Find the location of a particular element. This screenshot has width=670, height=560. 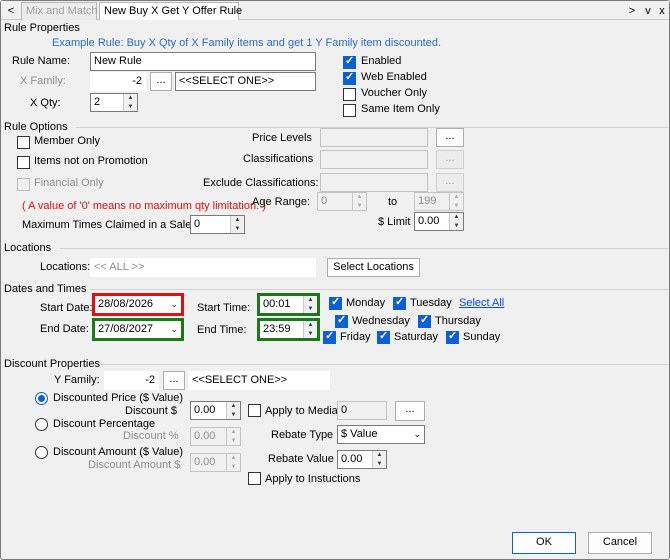

tab-mix-and-match: Mix and Match is located at coordinates (59, 11).